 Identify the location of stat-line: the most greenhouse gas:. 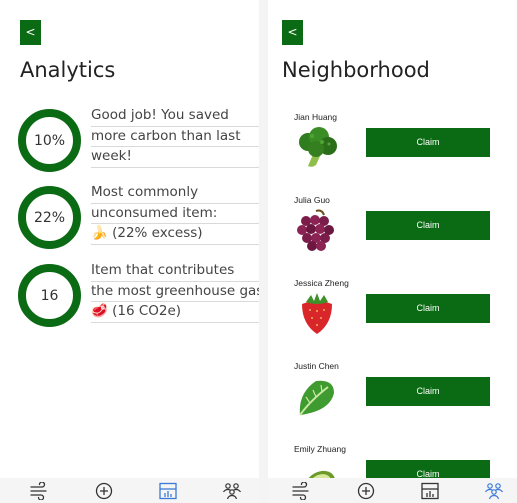
(175, 292).